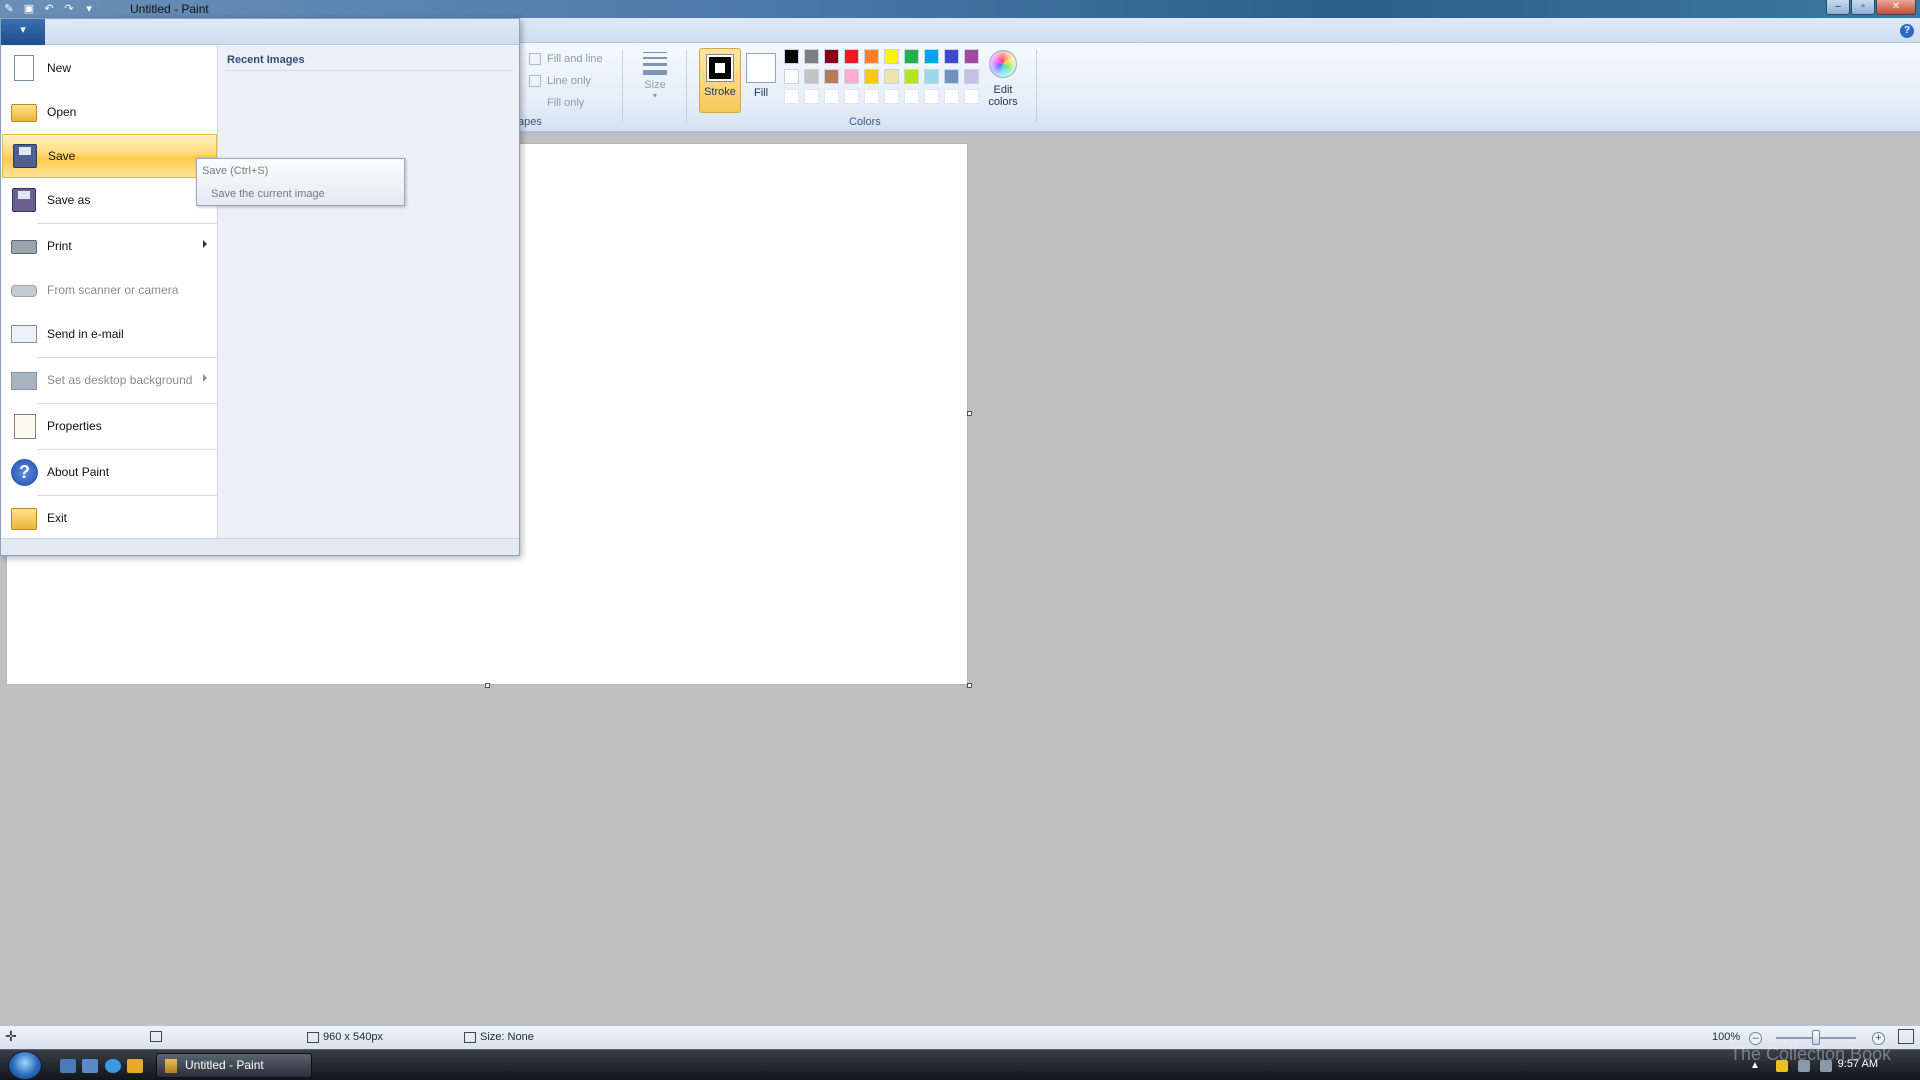 This screenshot has height=1080, width=1920. I want to click on customize-qat-chevron-icon: ▾, so click(89, 9).